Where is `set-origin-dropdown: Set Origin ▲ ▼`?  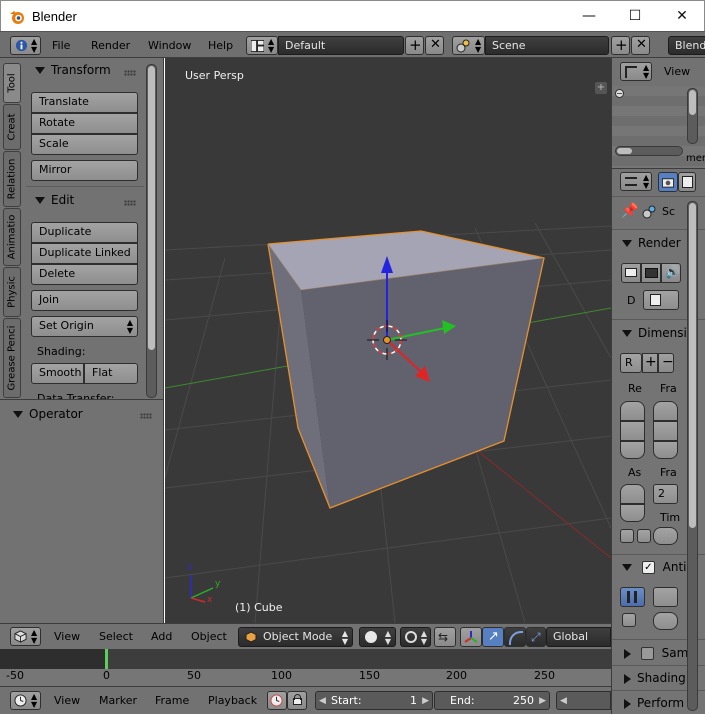
set-origin-dropdown: Set Origin ▲ ▼ is located at coordinates (84, 326).